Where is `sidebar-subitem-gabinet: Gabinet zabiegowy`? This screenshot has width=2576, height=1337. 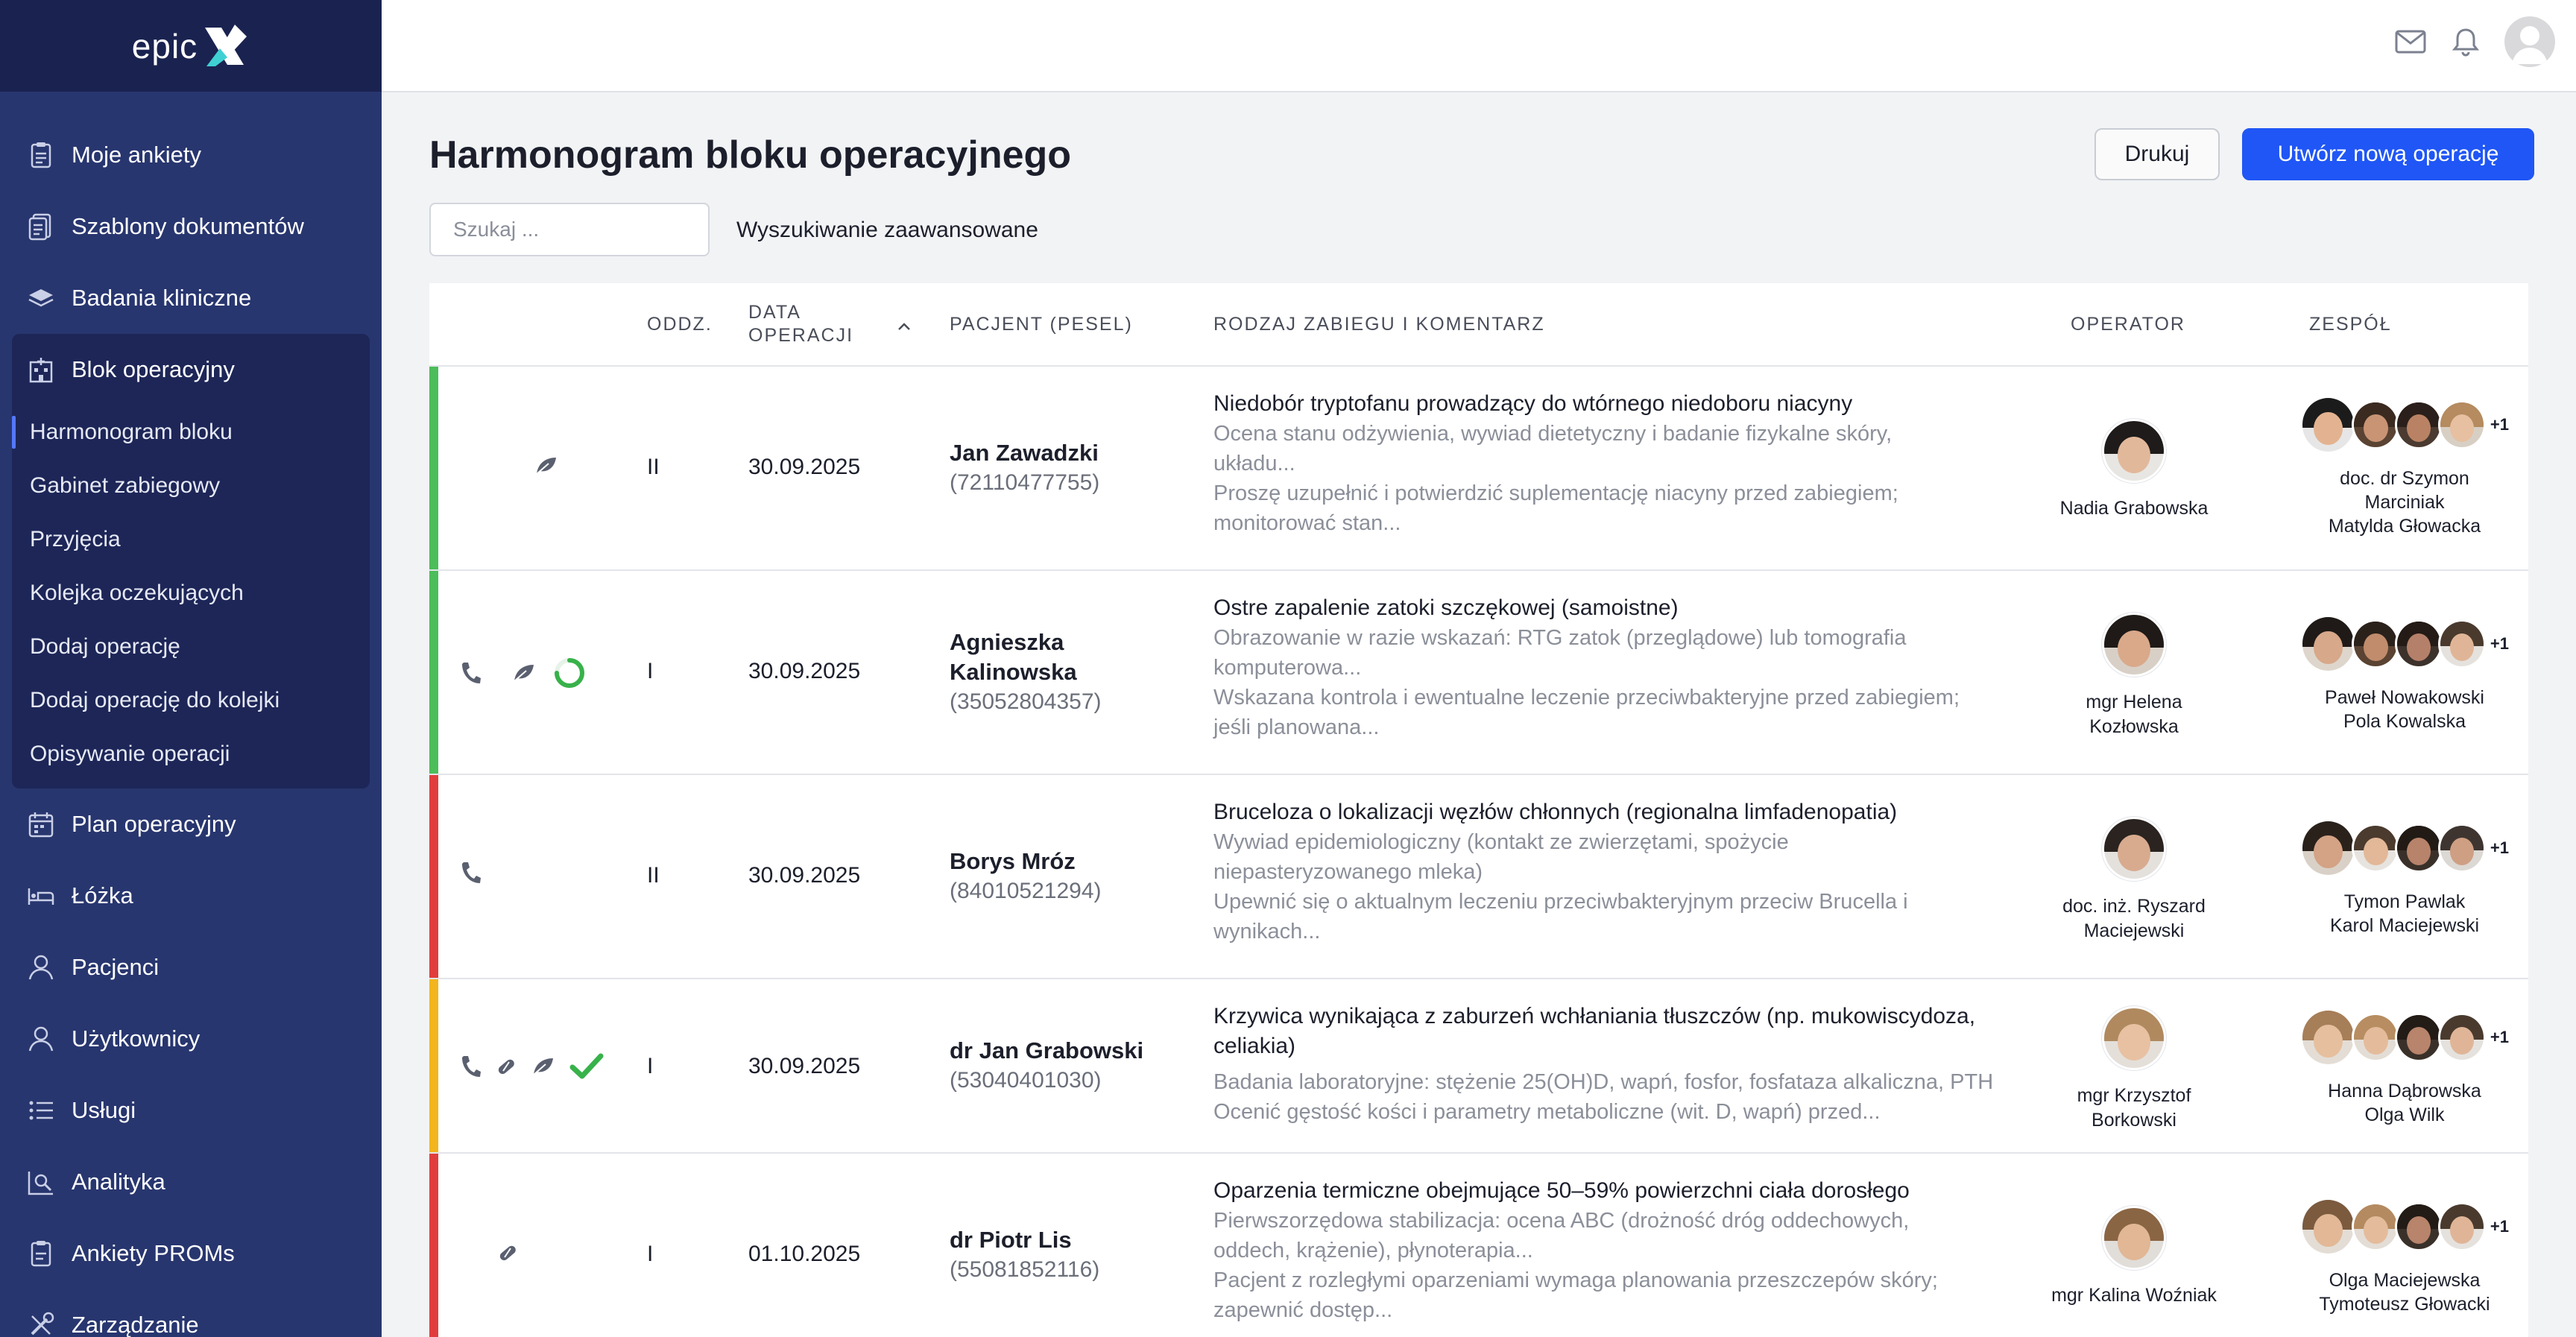 sidebar-subitem-gabinet: Gabinet zabiegowy is located at coordinates (191, 486).